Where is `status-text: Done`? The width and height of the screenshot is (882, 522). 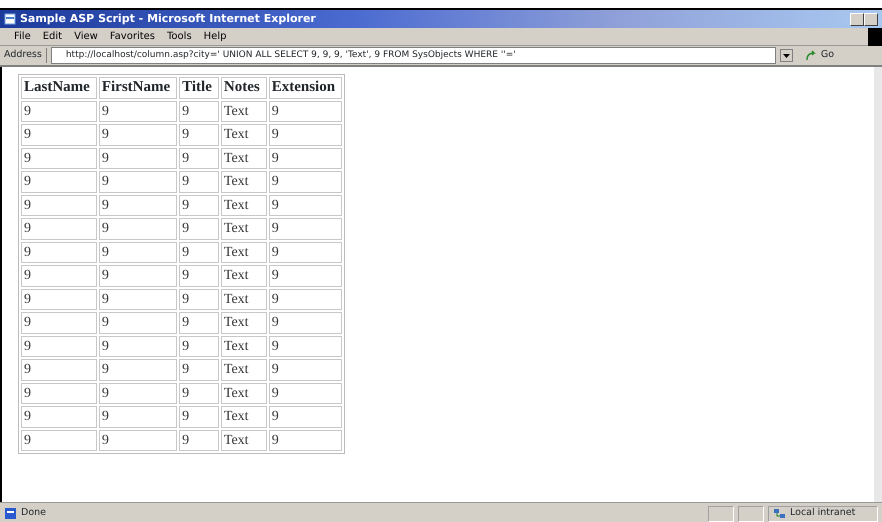 status-text: Done is located at coordinates (33, 513).